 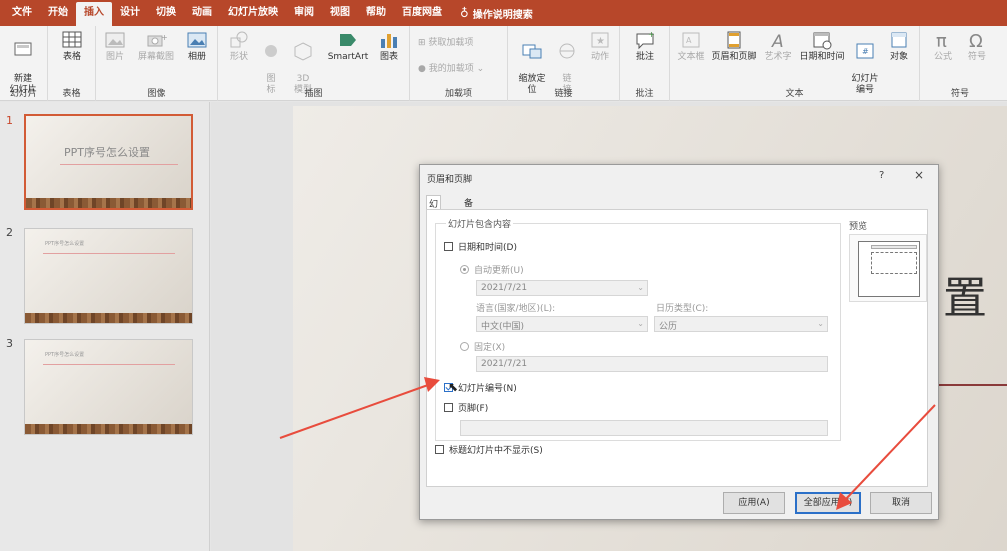 What do you see at coordinates (644, 94) in the screenshot?
I see `group-comments-label: 批注` at bounding box center [644, 94].